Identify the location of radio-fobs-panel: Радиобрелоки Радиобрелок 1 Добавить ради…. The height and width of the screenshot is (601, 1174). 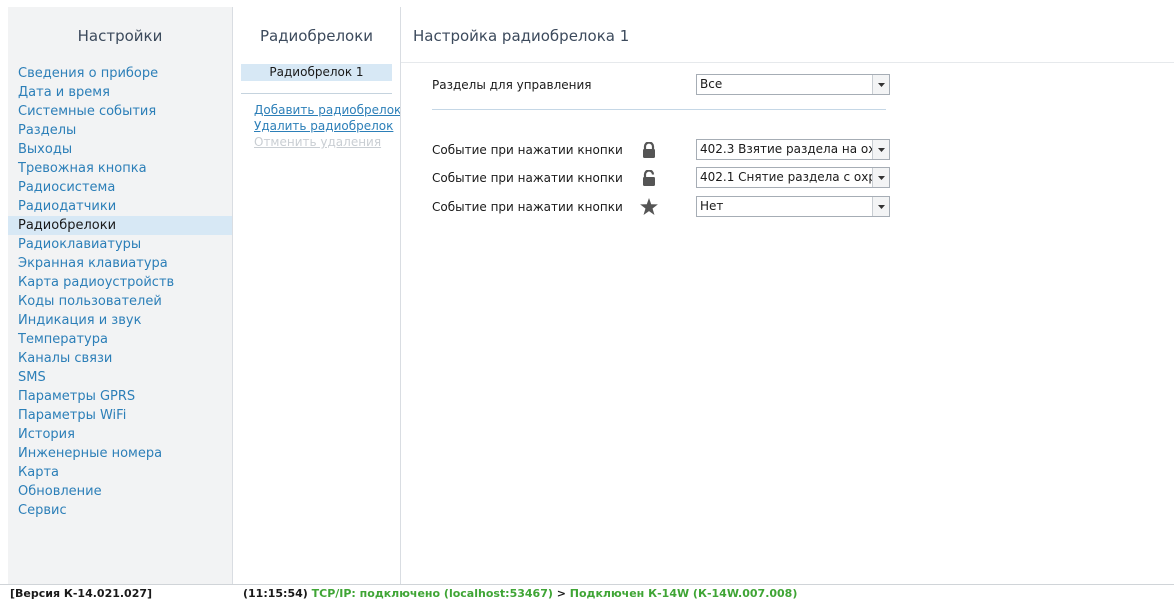
(317, 295).